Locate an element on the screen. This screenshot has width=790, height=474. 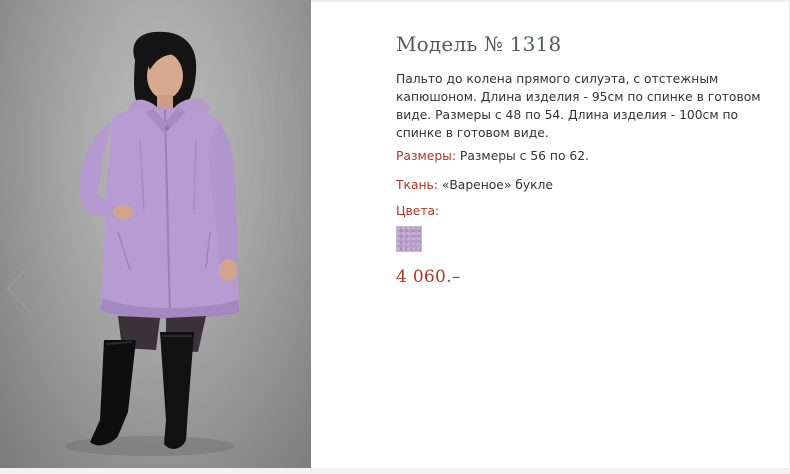
sizes-label: Размеры: is located at coordinates (426, 156).